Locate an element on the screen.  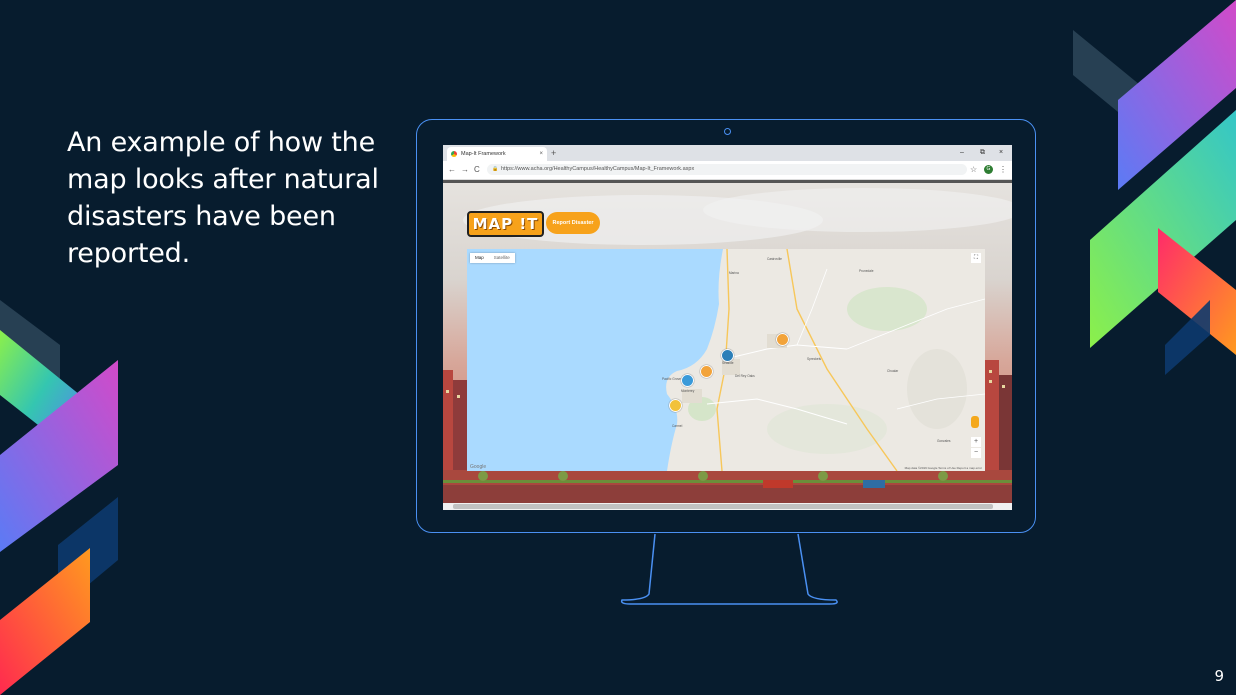
map-type-control: Map Satellite is located at coordinates (492, 258).